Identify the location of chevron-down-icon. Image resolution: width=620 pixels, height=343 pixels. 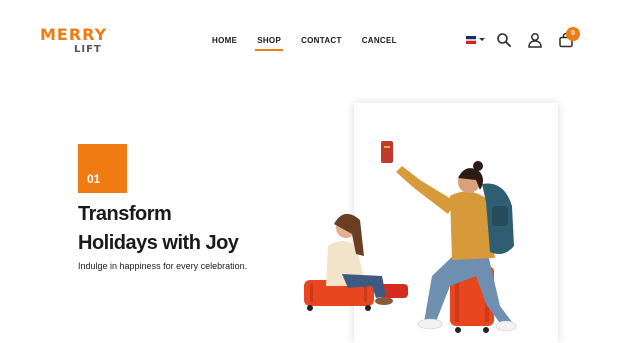
(482, 39).